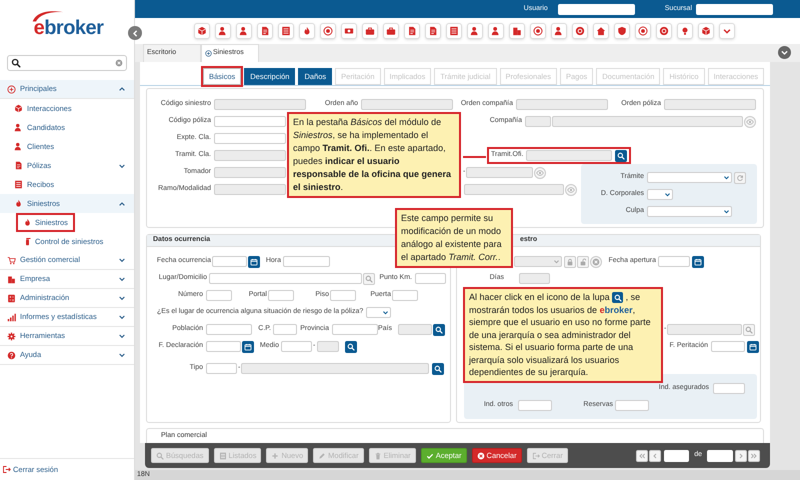 This screenshot has width=800, height=480. What do you see at coordinates (570, 262) in the screenshot?
I see `lock-icon` at bounding box center [570, 262].